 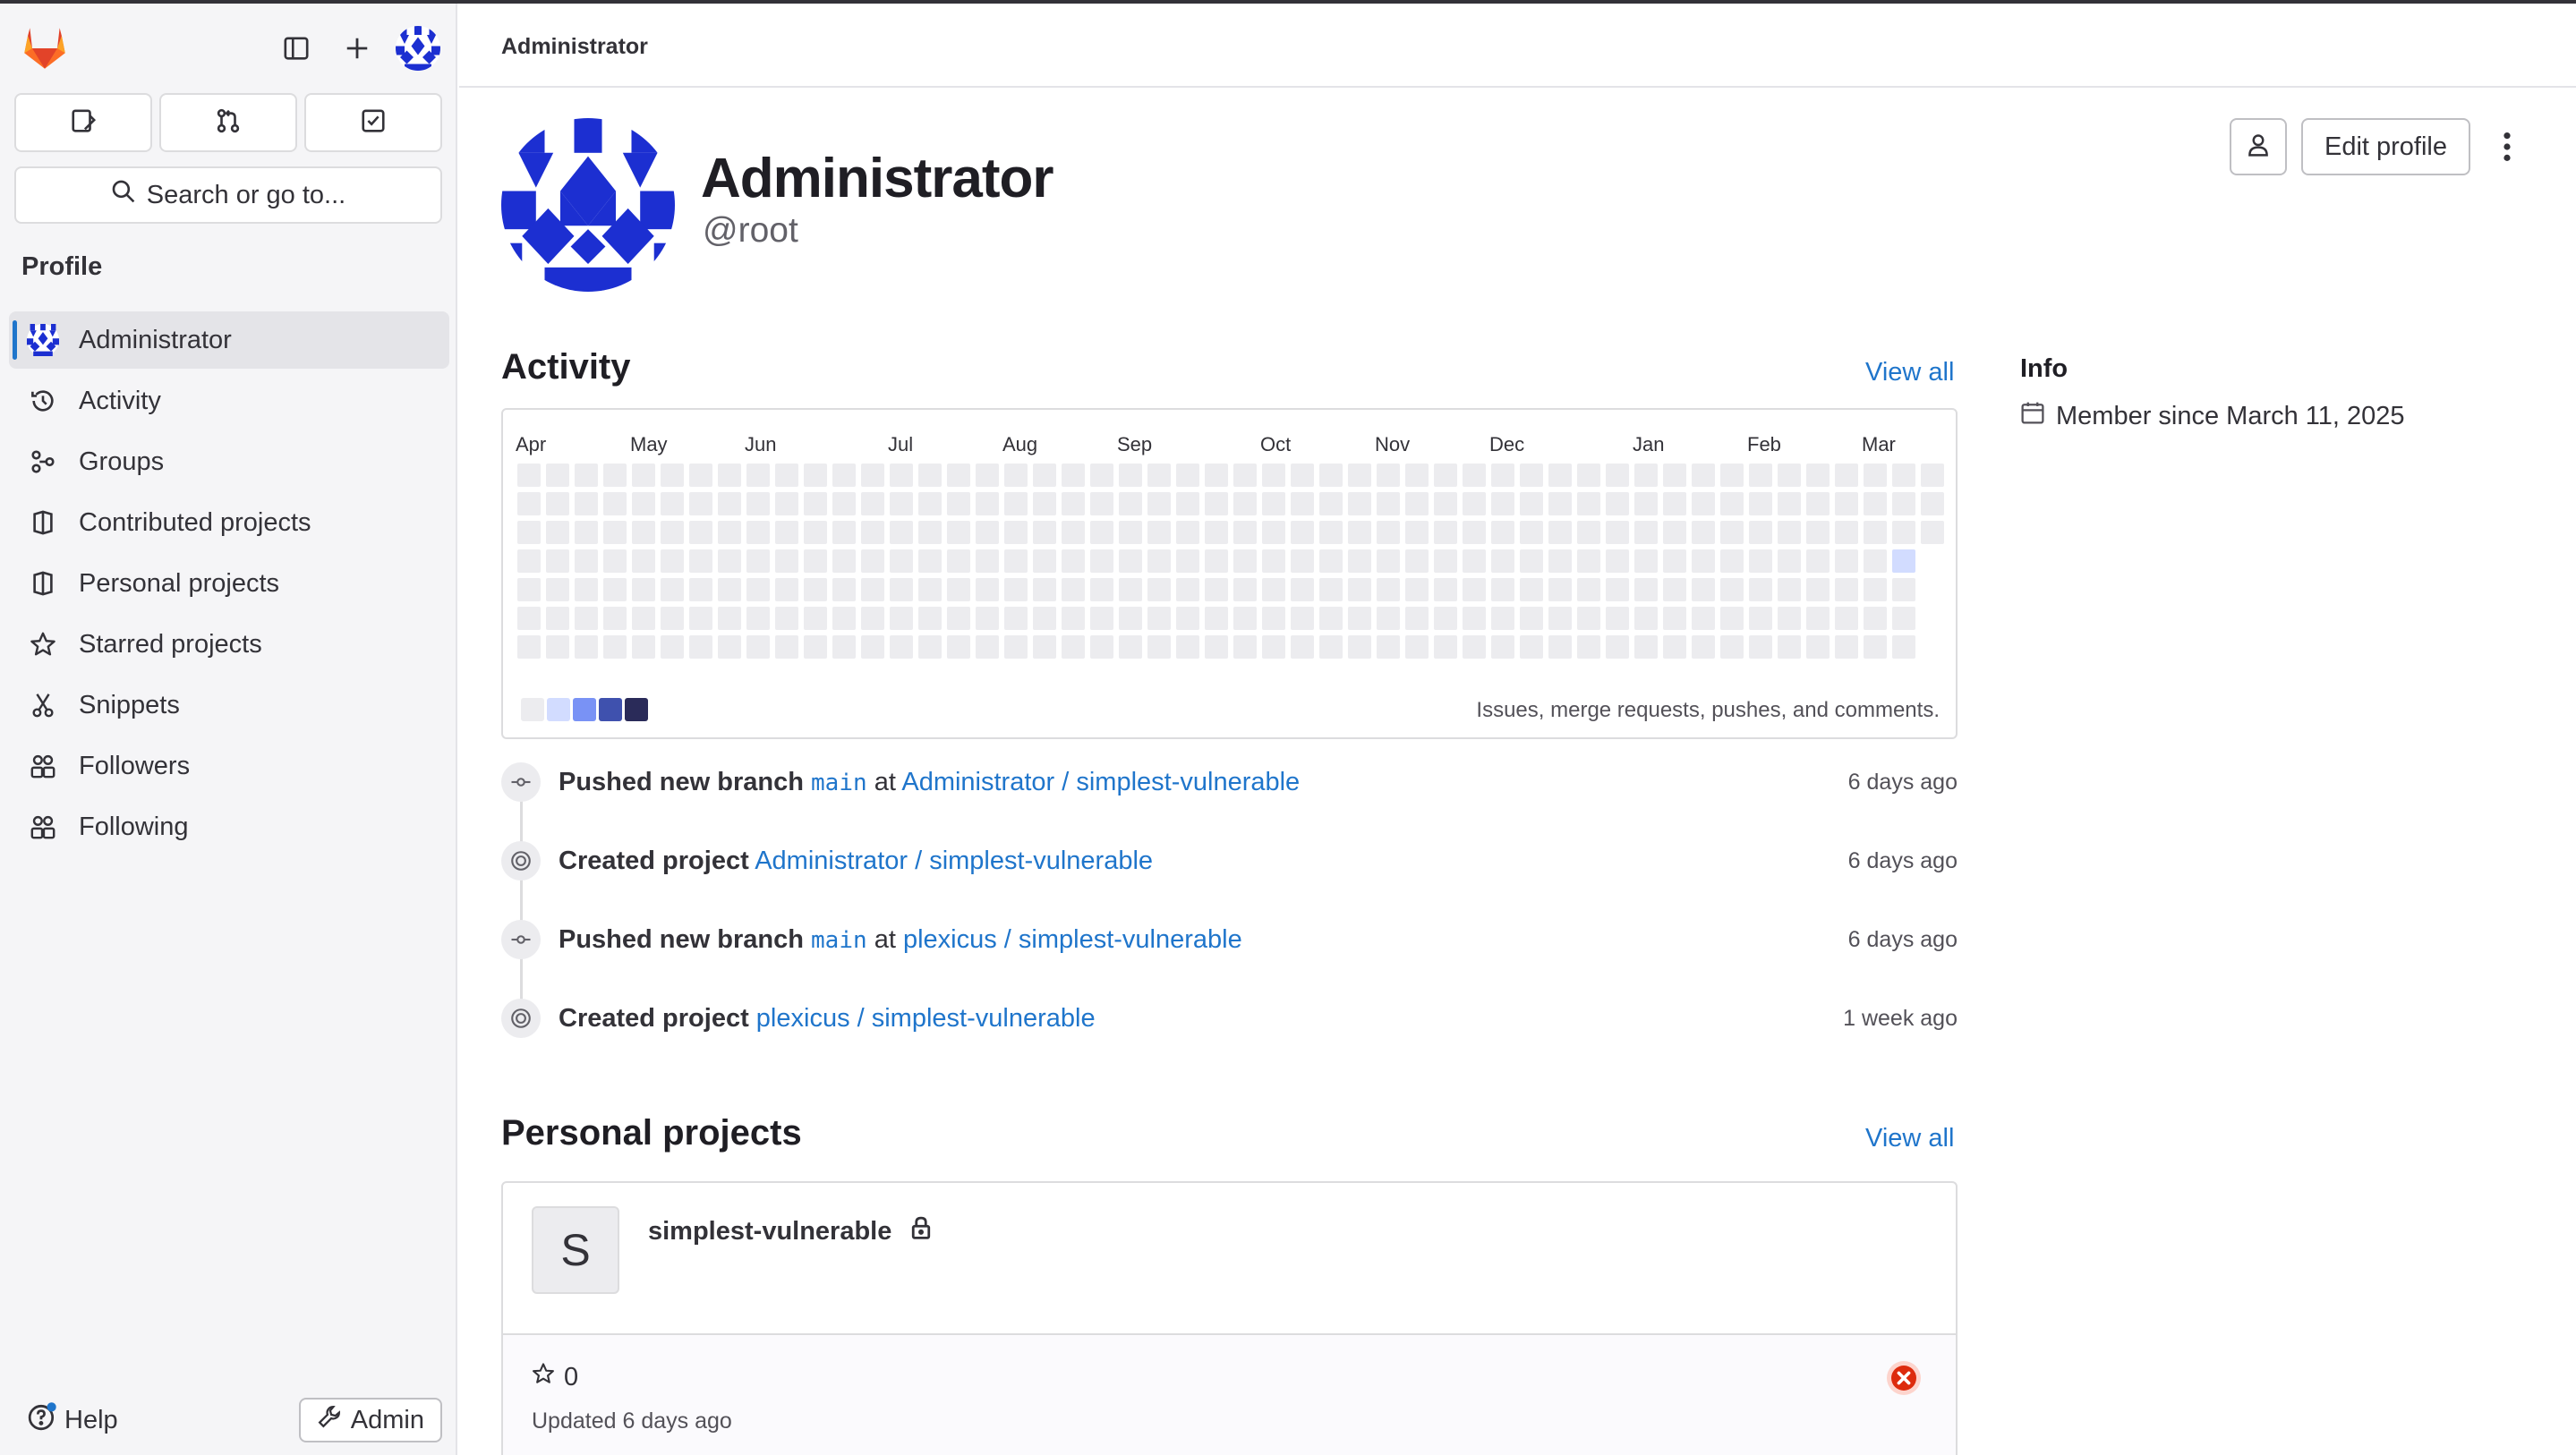 What do you see at coordinates (296, 48) in the screenshot?
I see `sidebar-toggle-icon` at bounding box center [296, 48].